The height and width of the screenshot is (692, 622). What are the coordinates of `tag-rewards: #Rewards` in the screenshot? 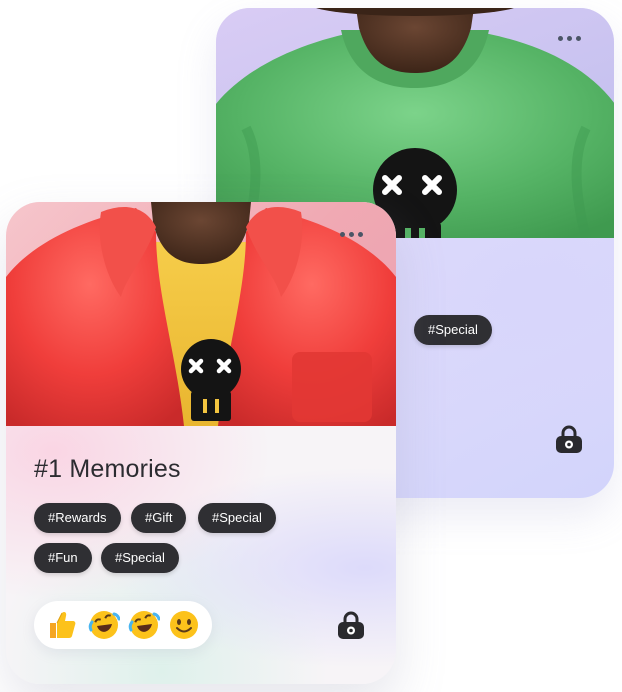 It's located at (77, 518).